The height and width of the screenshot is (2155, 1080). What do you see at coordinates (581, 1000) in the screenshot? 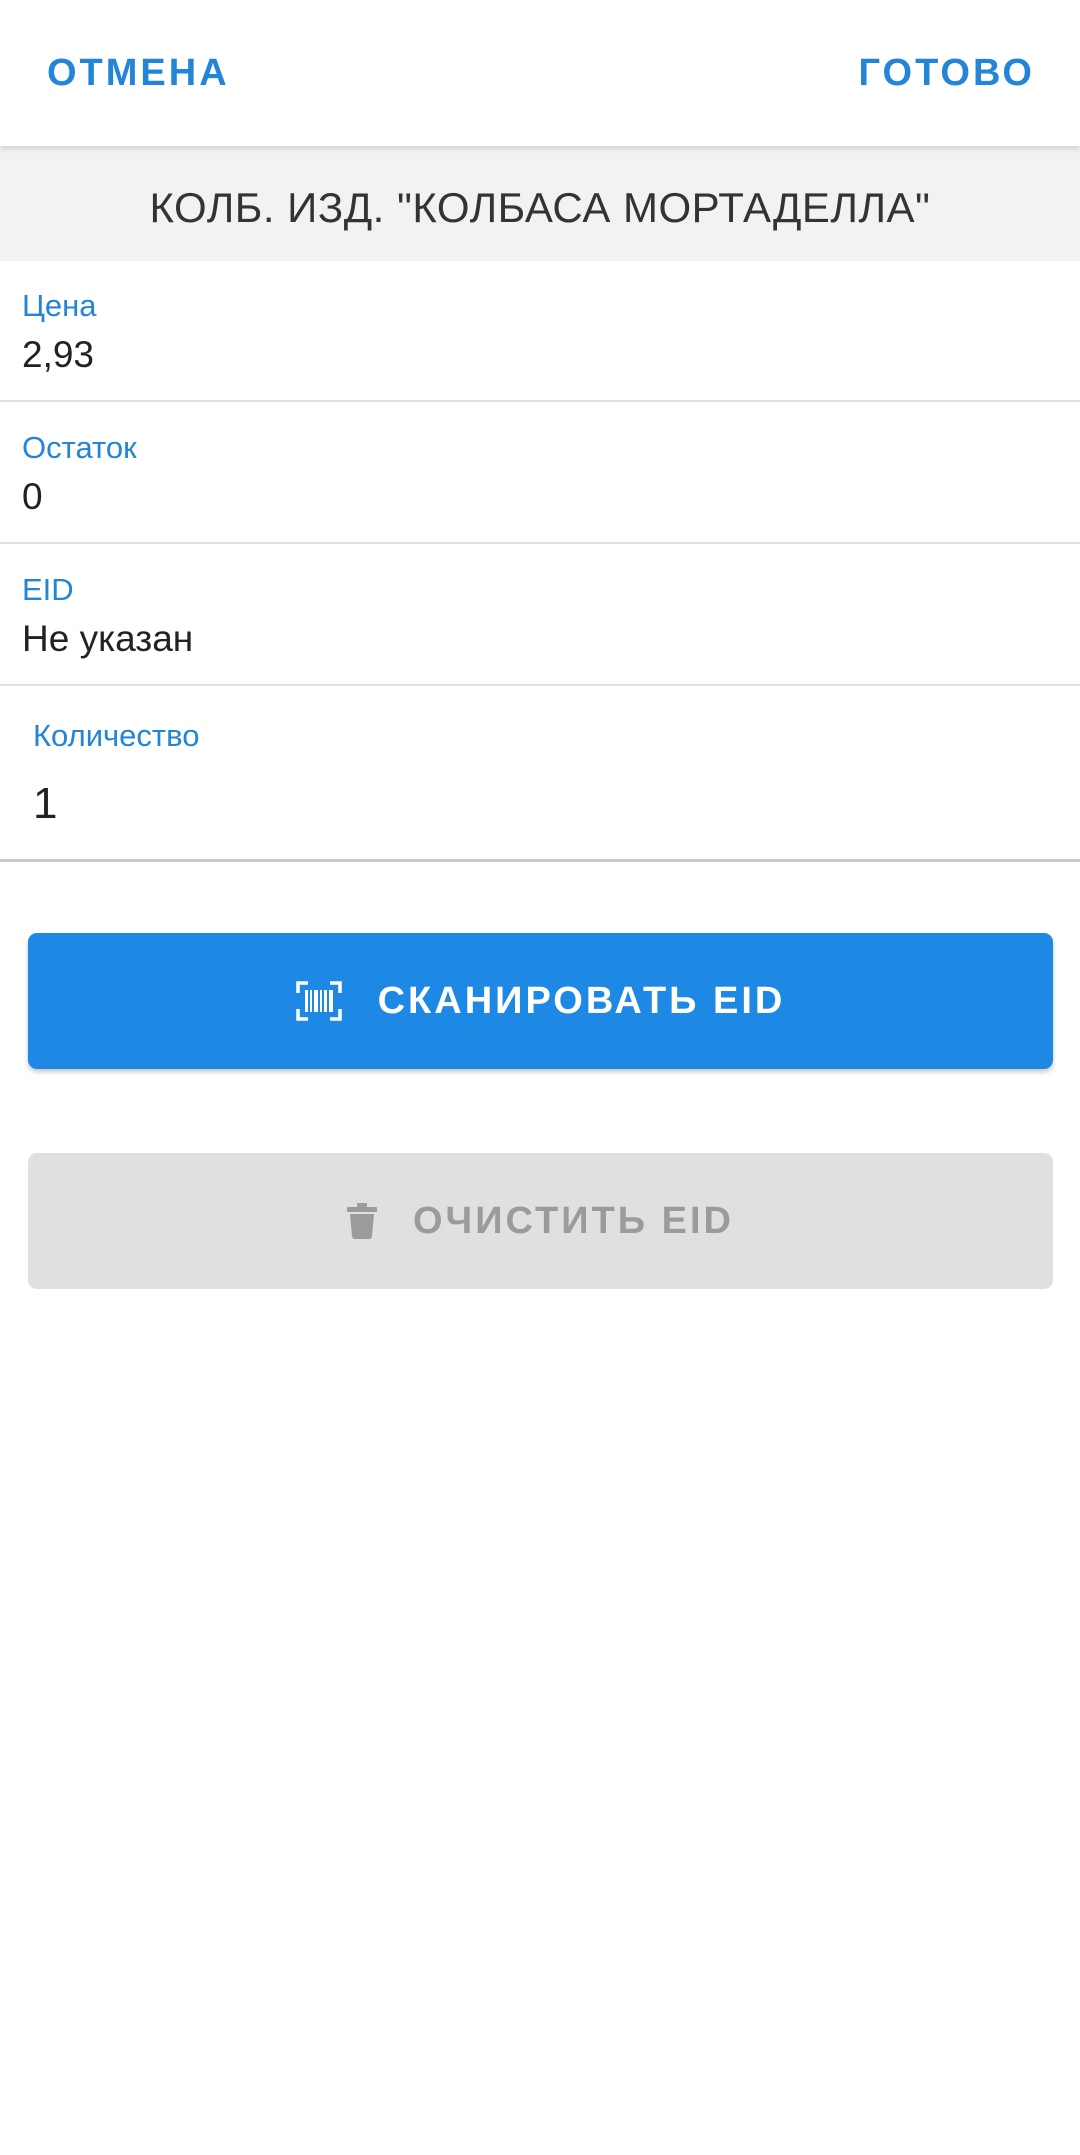
I see `scan-eid-label: СКАНИРОВАТЬ EID` at bounding box center [581, 1000].